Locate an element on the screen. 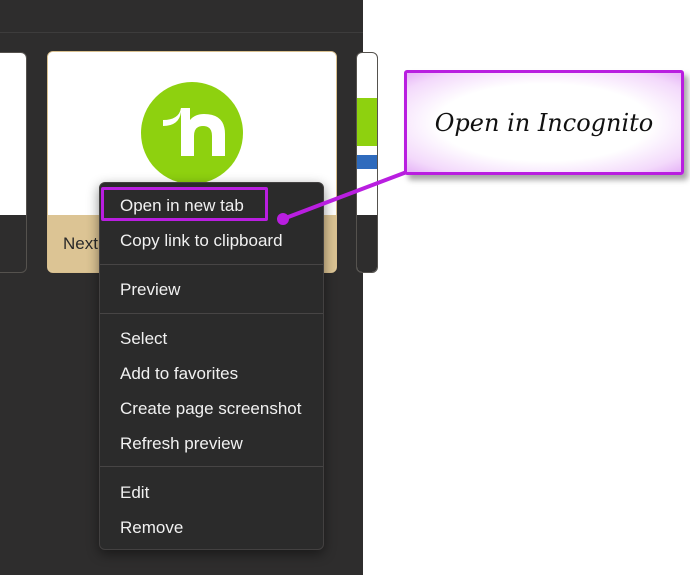 This screenshot has width=690, height=575. connector-dot-icon is located at coordinates (283, 219).